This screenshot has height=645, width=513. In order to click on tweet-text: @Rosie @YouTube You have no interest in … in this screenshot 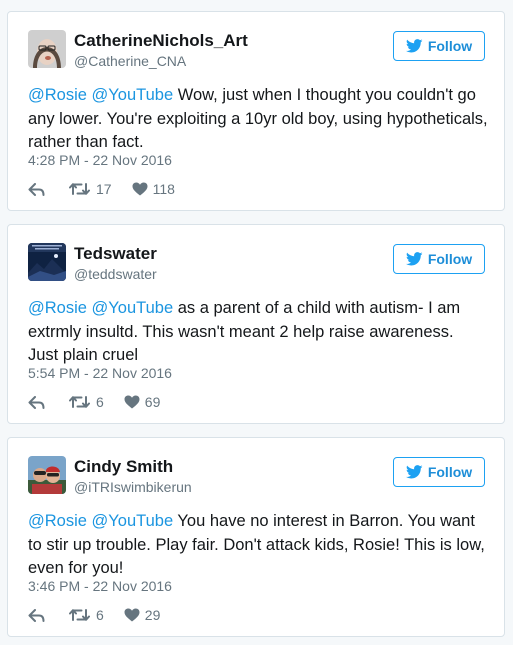, I will do `click(258, 545)`.